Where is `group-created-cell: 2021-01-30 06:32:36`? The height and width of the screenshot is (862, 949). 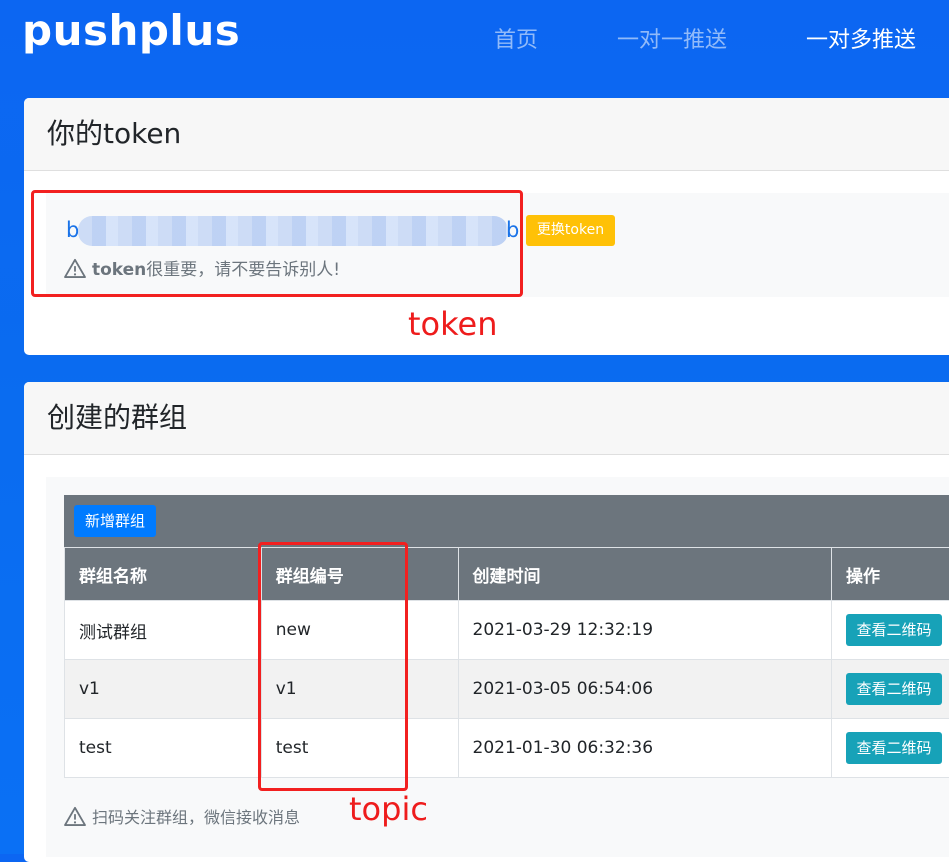 group-created-cell: 2021-01-30 06:32:36 is located at coordinates (645, 748).